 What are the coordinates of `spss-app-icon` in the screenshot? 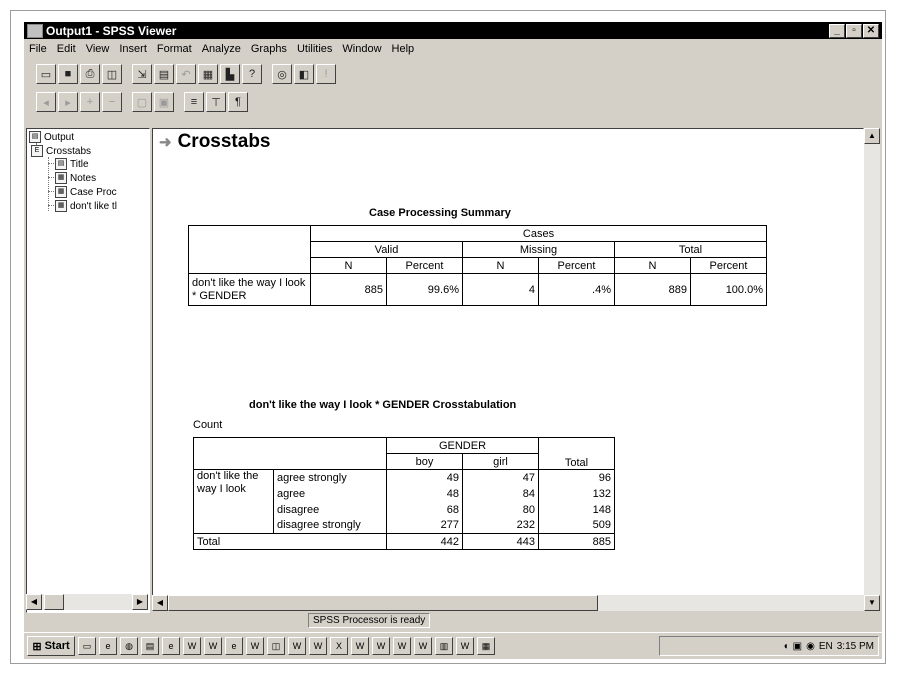 It's located at (35, 30).